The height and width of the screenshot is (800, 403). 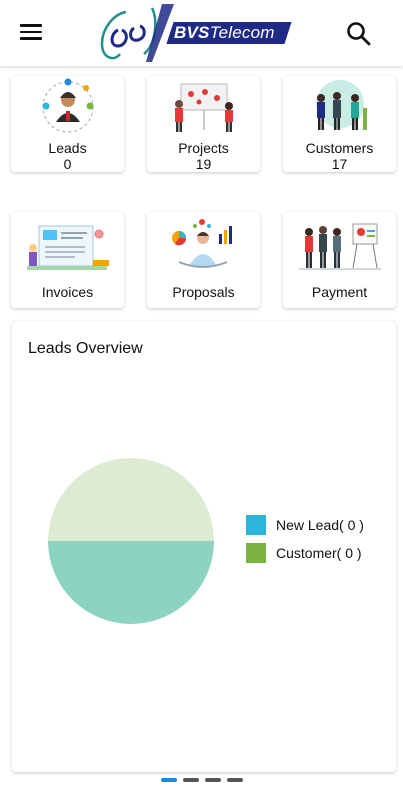 I want to click on tile-count: 17, so click(x=339, y=164).